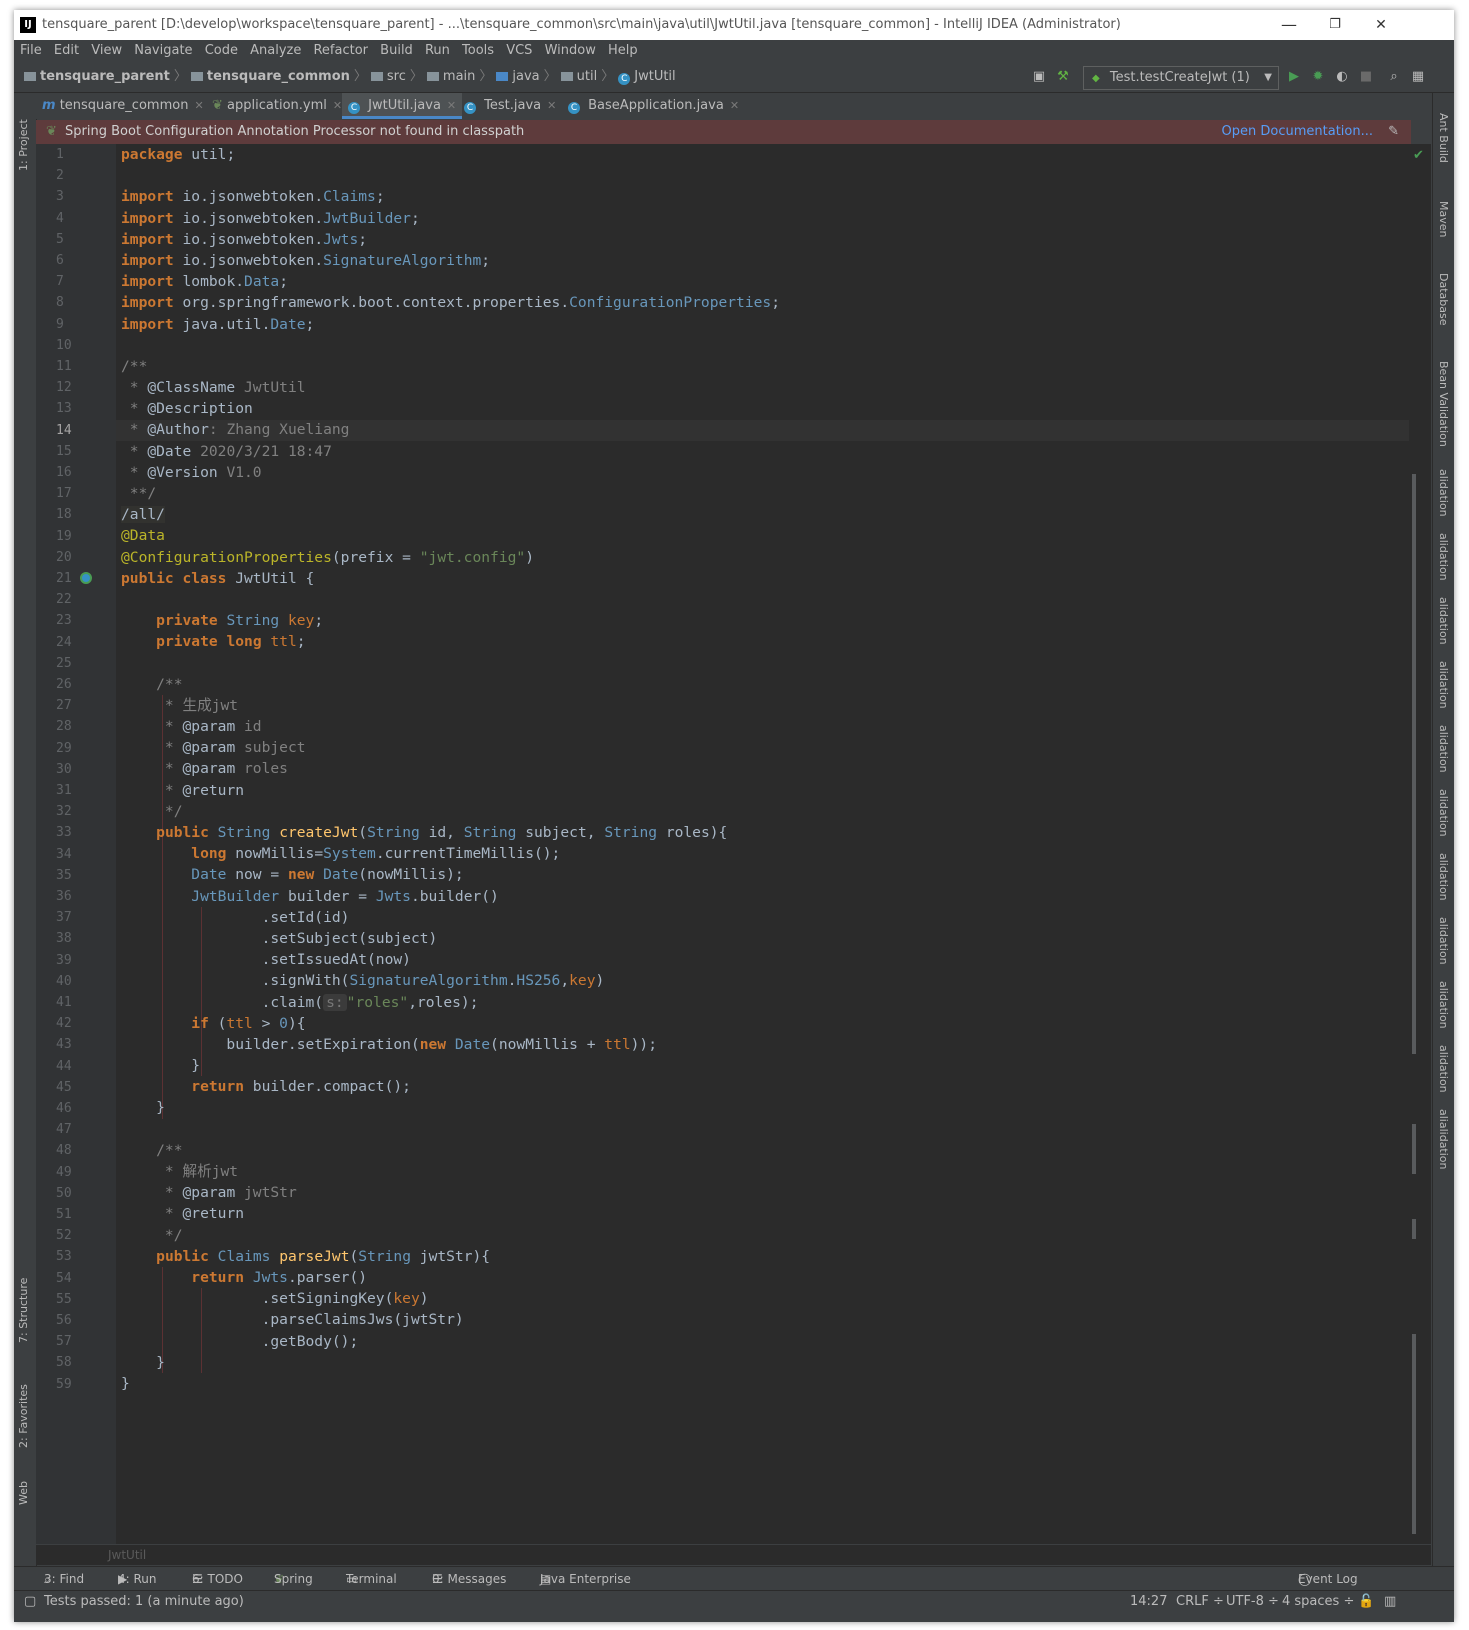 The image size is (1469, 1630). Describe the element at coordinates (623, 51) in the screenshot. I see `menu-help: Help` at that location.